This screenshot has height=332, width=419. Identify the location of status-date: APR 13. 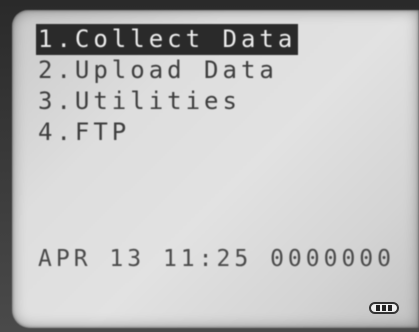
(92, 259).